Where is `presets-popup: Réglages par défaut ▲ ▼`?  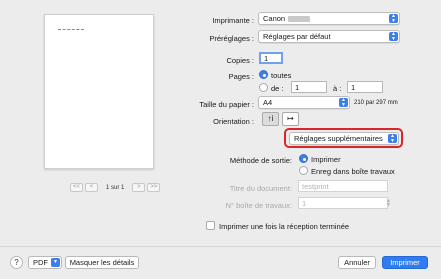 presets-popup: Réglages par défaut ▲ ▼ is located at coordinates (329, 36).